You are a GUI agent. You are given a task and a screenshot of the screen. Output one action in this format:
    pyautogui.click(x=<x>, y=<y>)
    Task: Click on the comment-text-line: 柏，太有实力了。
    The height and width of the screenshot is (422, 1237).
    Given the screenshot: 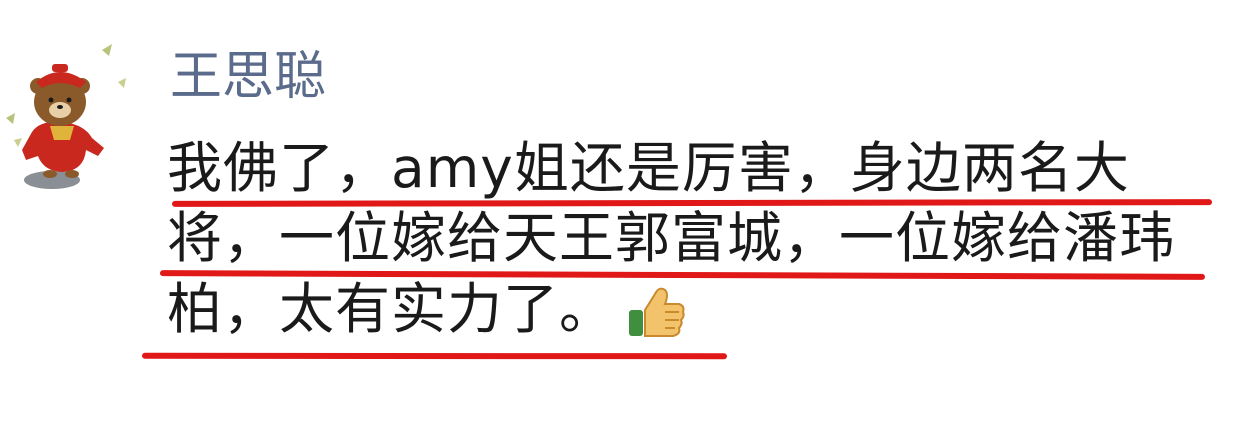 What is the action you would take?
    pyautogui.click(x=391, y=309)
    